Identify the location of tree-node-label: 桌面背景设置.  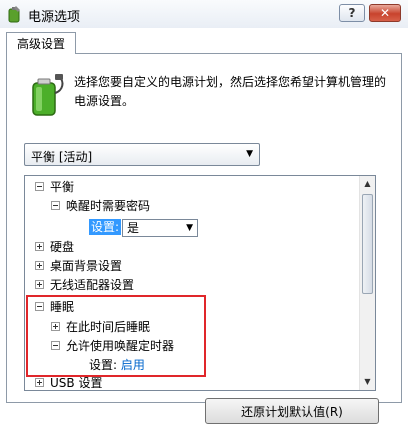
(86, 266).